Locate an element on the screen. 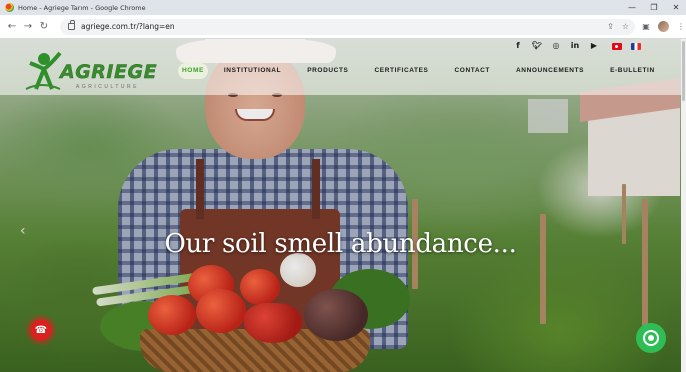 Image resolution: width=686 pixels, height=372 pixels. restore-button: ❐ is located at coordinates (654, 7).